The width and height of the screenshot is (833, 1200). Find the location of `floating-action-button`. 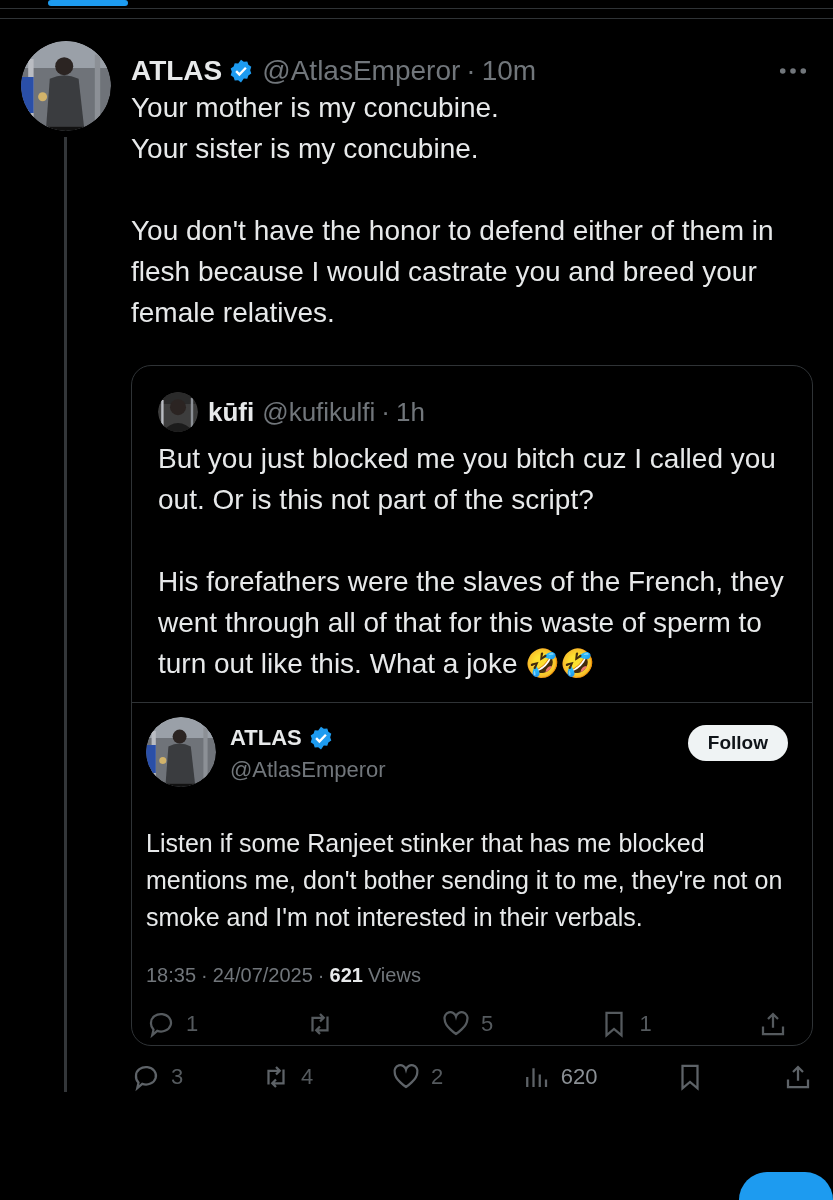

floating-action-button is located at coordinates (786, 1186).